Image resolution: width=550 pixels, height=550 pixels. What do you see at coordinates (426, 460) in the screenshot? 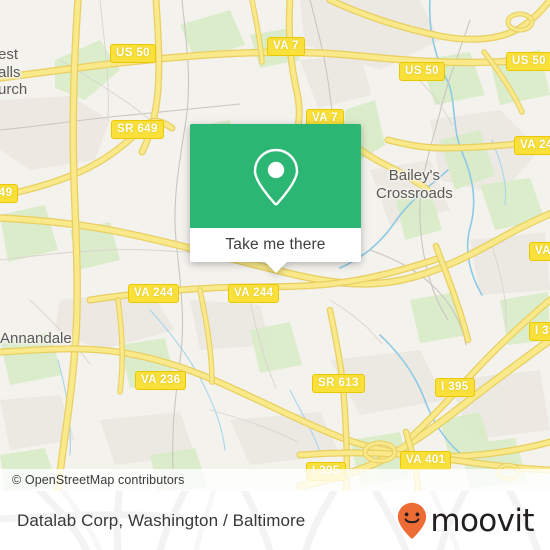
I see `road-shield: VA 401` at bounding box center [426, 460].